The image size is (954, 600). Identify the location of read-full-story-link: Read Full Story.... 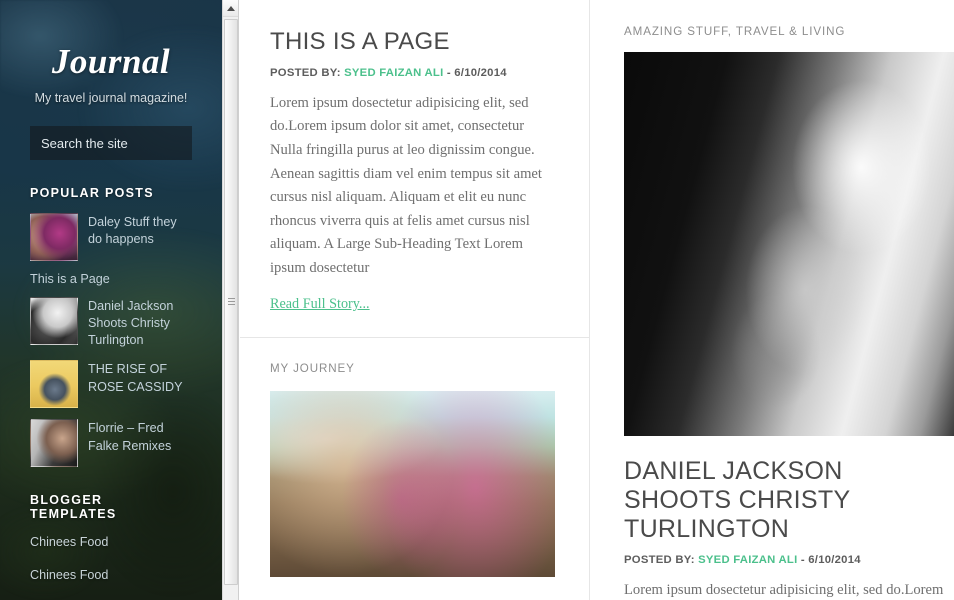
(320, 304).